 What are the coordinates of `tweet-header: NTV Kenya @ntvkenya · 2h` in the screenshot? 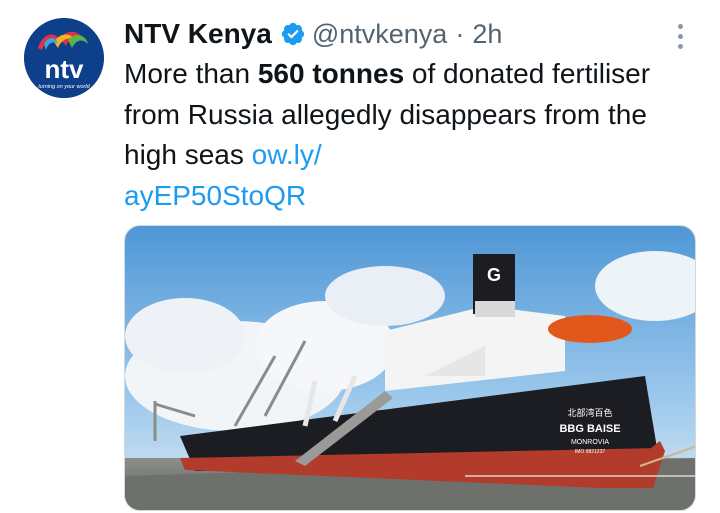 It's located at (313, 34).